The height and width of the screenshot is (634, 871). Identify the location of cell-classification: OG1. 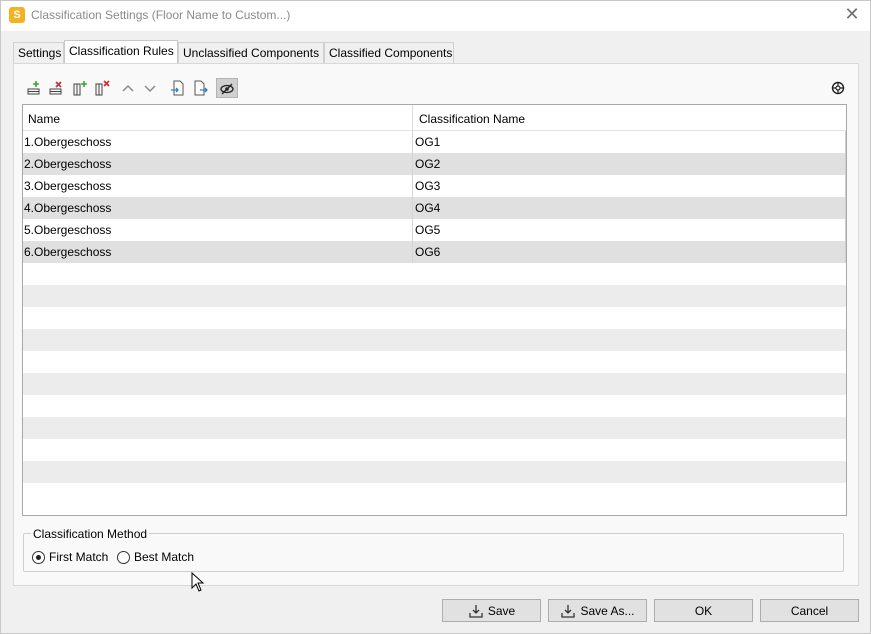
(427, 142).